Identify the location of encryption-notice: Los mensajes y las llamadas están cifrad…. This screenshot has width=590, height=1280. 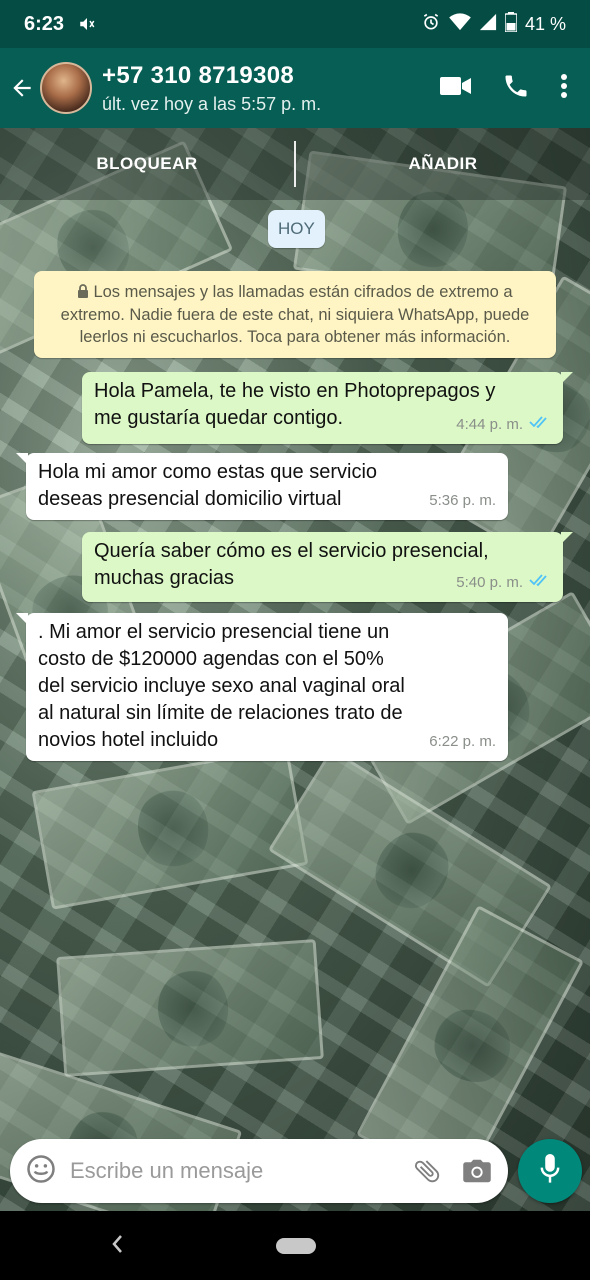
(295, 314).